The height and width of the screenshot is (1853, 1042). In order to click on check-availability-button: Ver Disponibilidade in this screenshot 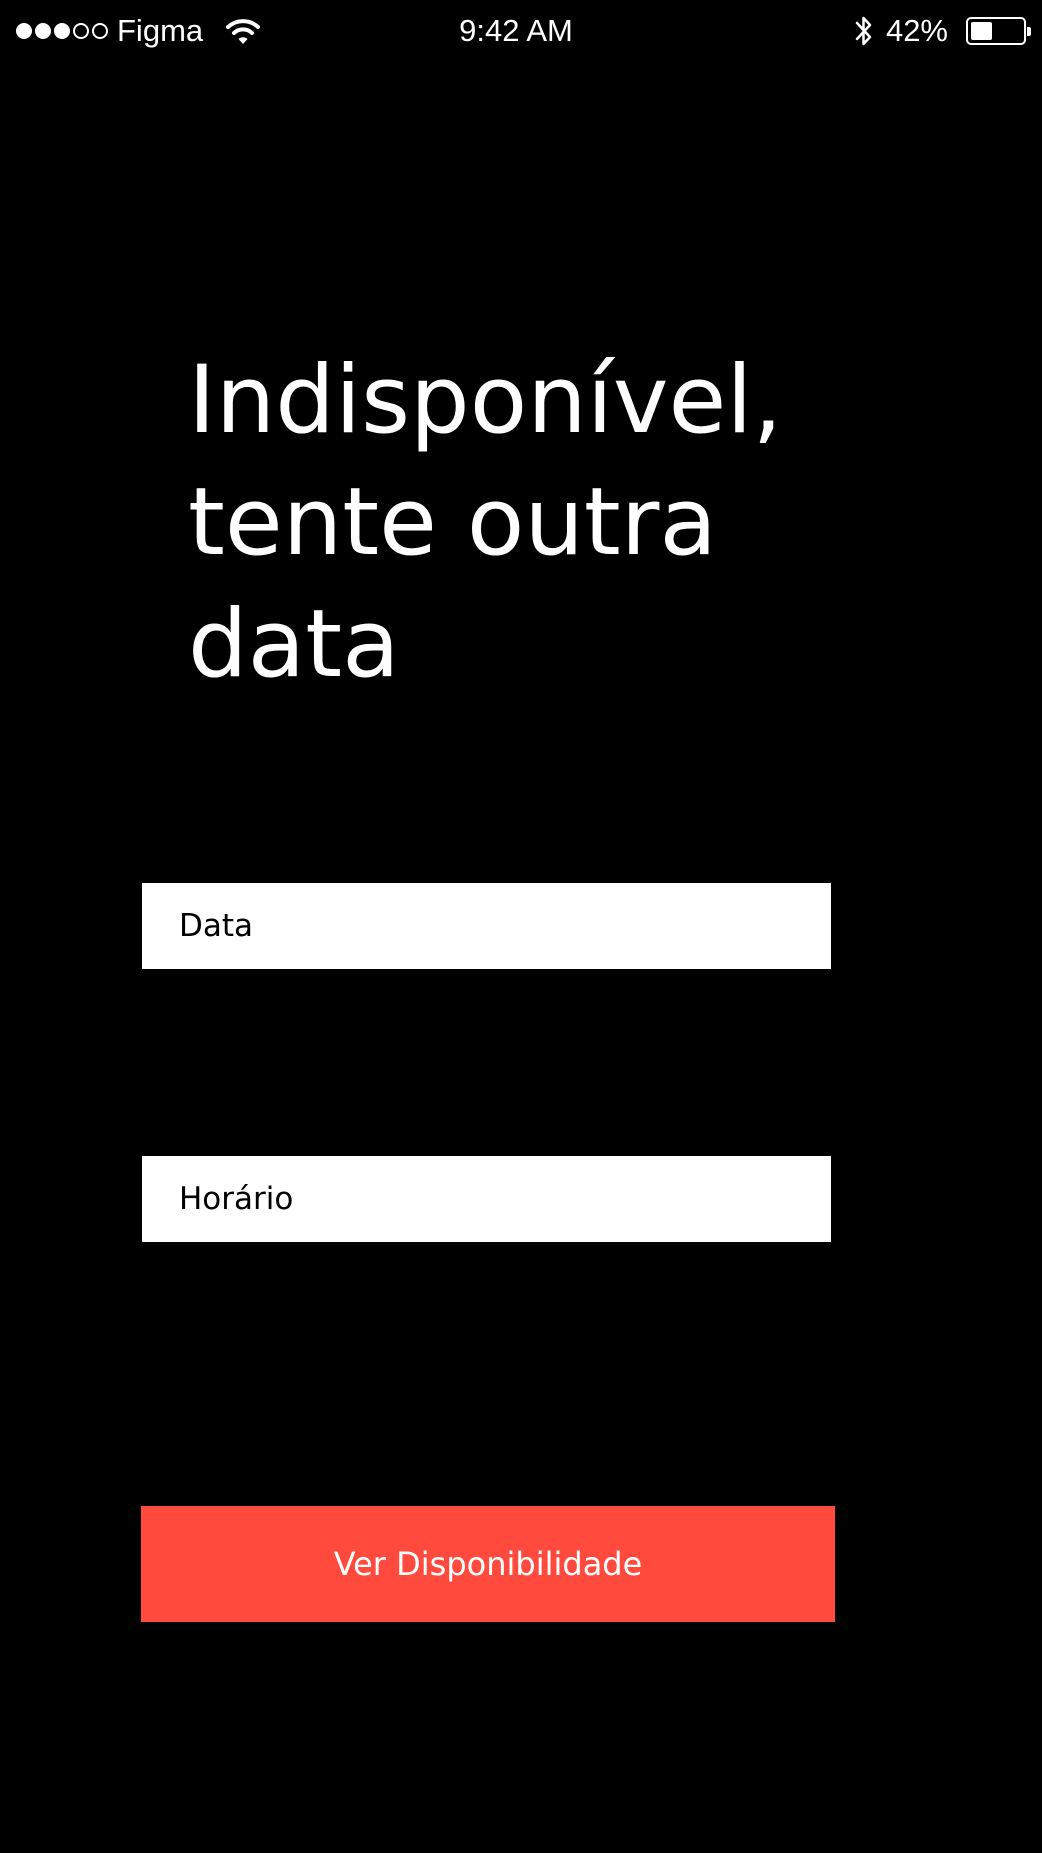, I will do `click(488, 1564)`.